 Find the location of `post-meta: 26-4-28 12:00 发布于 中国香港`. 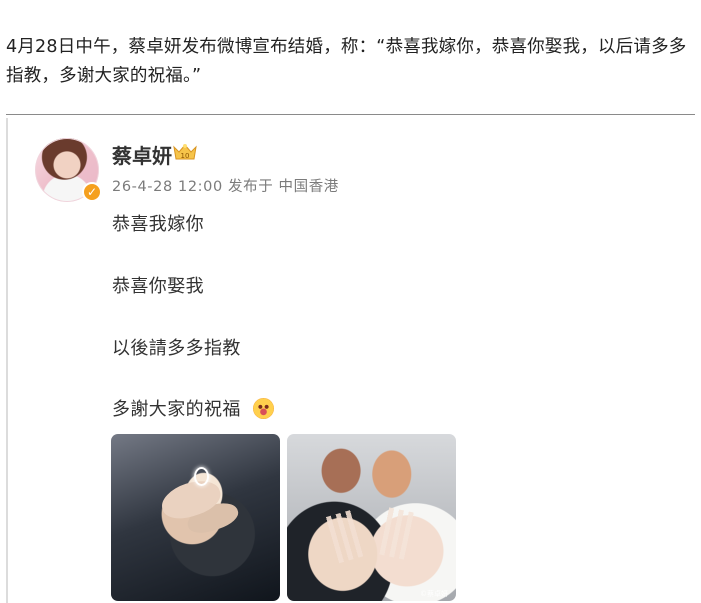

post-meta: 26-4-28 12:00 发布于 中国香港 is located at coordinates (225, 187).